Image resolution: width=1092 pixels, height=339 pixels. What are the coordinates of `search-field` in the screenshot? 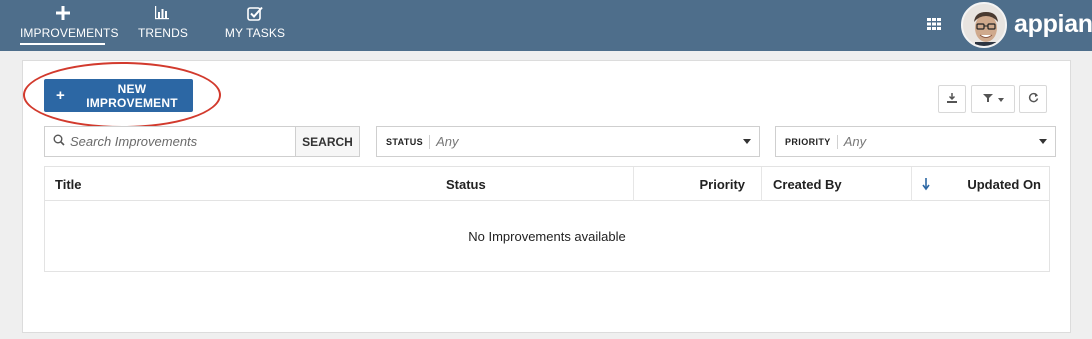 It's located at (170, 141).